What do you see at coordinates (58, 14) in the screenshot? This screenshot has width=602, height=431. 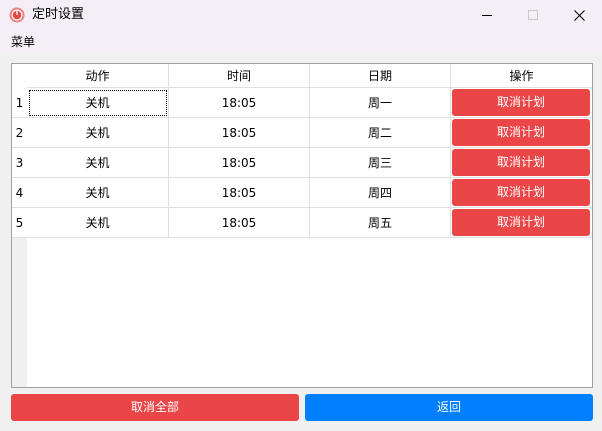 I see `window-title: 定时设置` at bounding box center [58, 14].